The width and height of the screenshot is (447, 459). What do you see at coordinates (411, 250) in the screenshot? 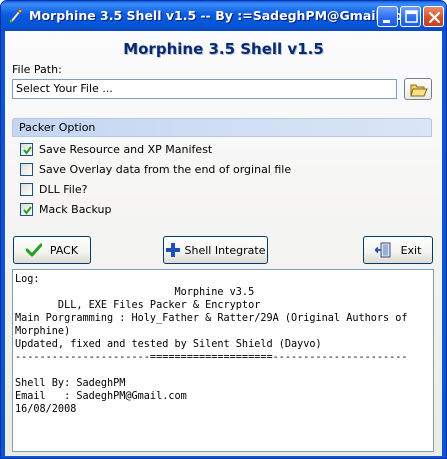
I see `exit-label: Exit` at bounding box center [411, 250].